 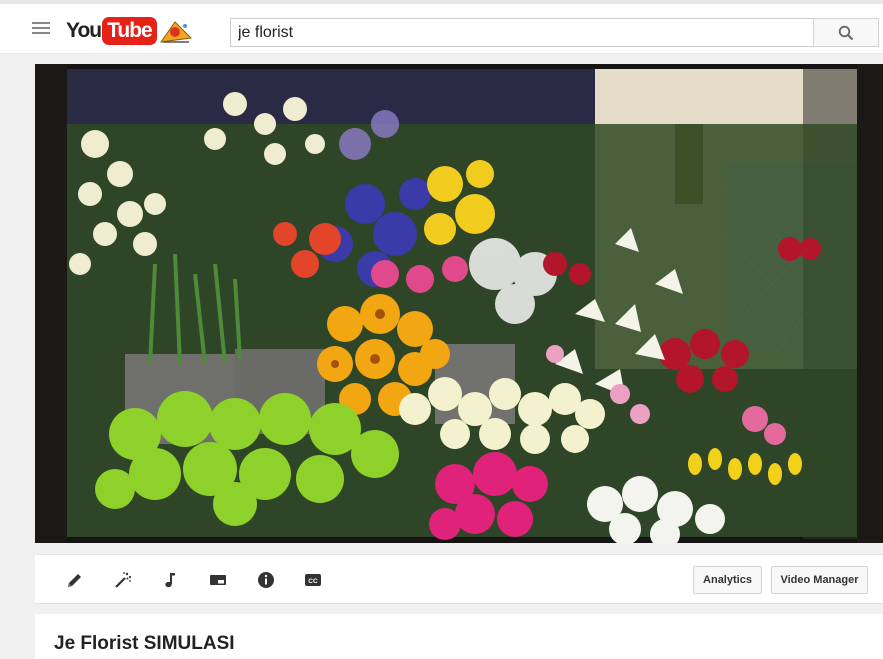 I want to click on masthead: You Tube, so click(x=441, y=27).